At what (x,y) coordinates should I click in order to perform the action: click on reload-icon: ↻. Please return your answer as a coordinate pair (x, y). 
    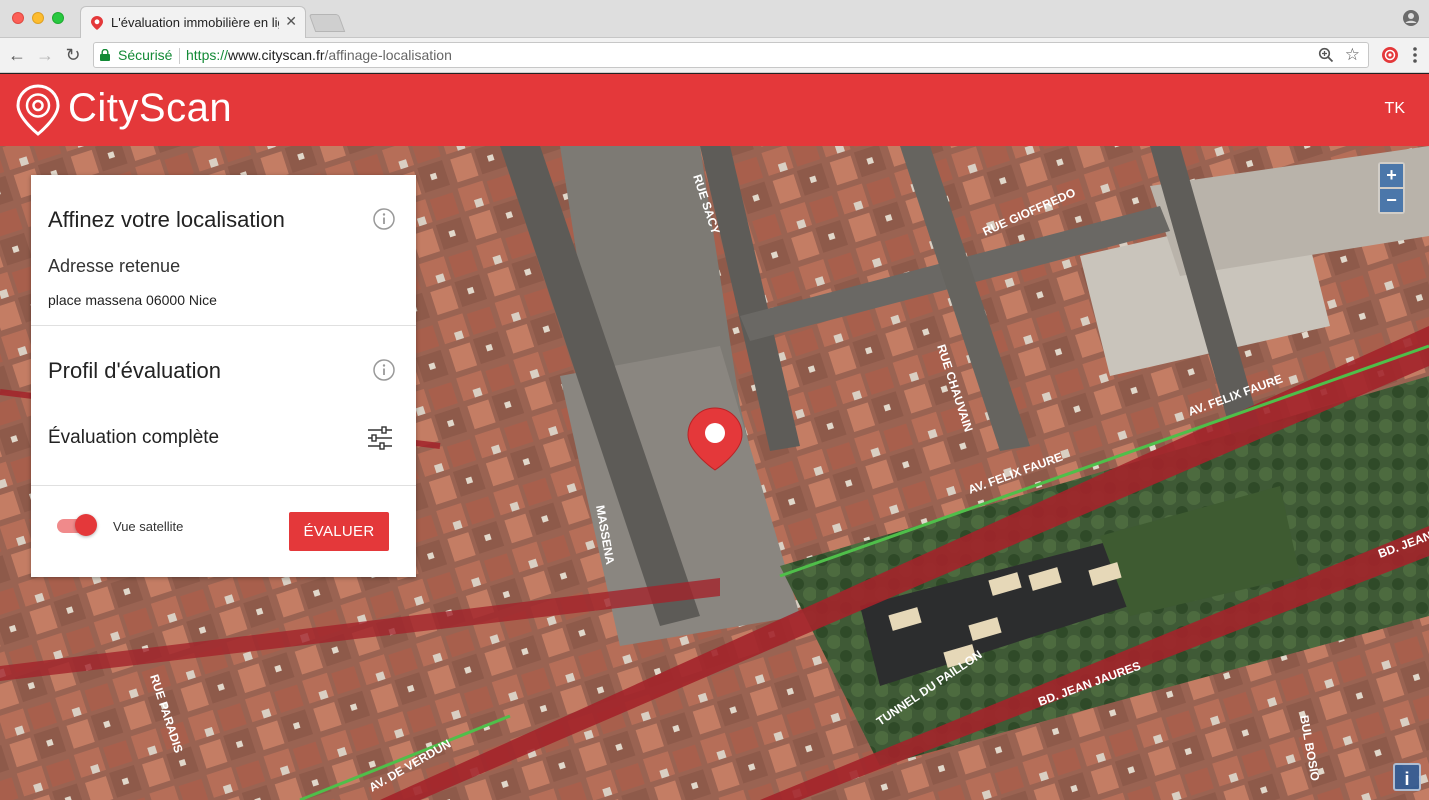
    Looking at the image, I should click on (73, 55).